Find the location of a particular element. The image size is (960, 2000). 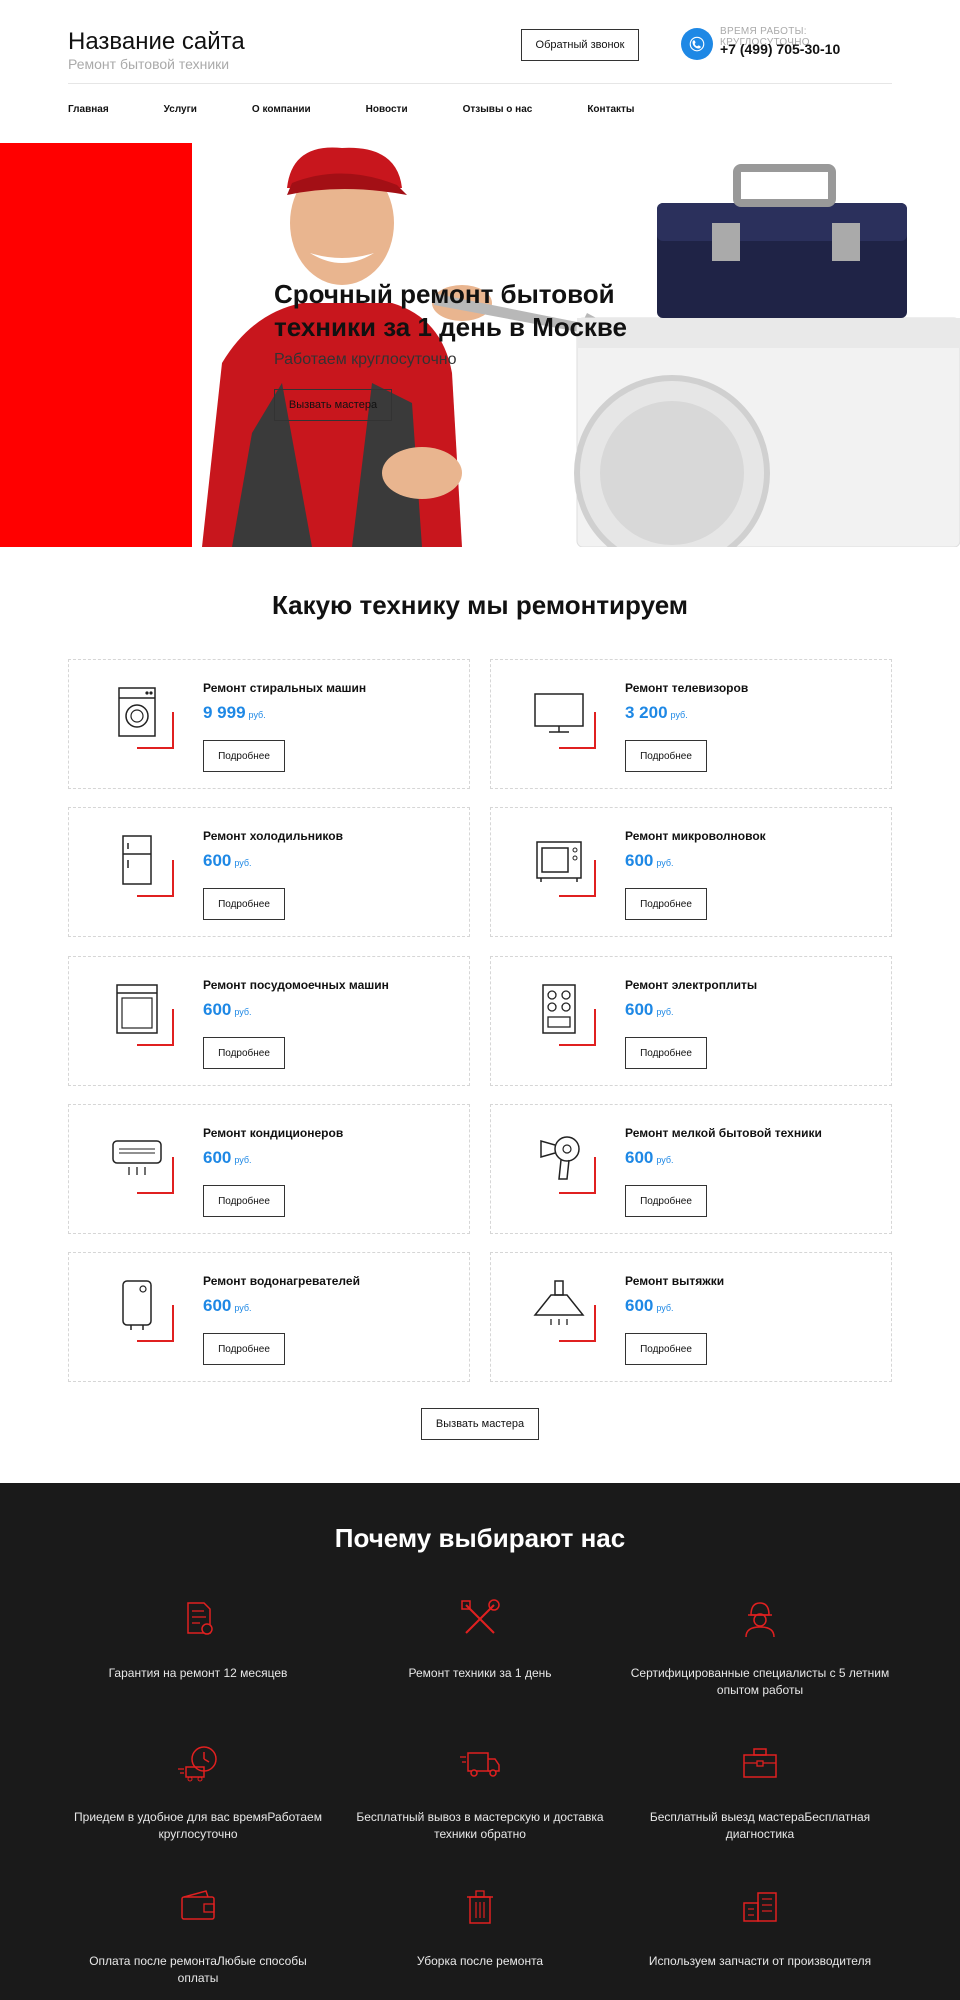

feature-item: Используем запчасти от производителя is located at coordinates (760, 1927).